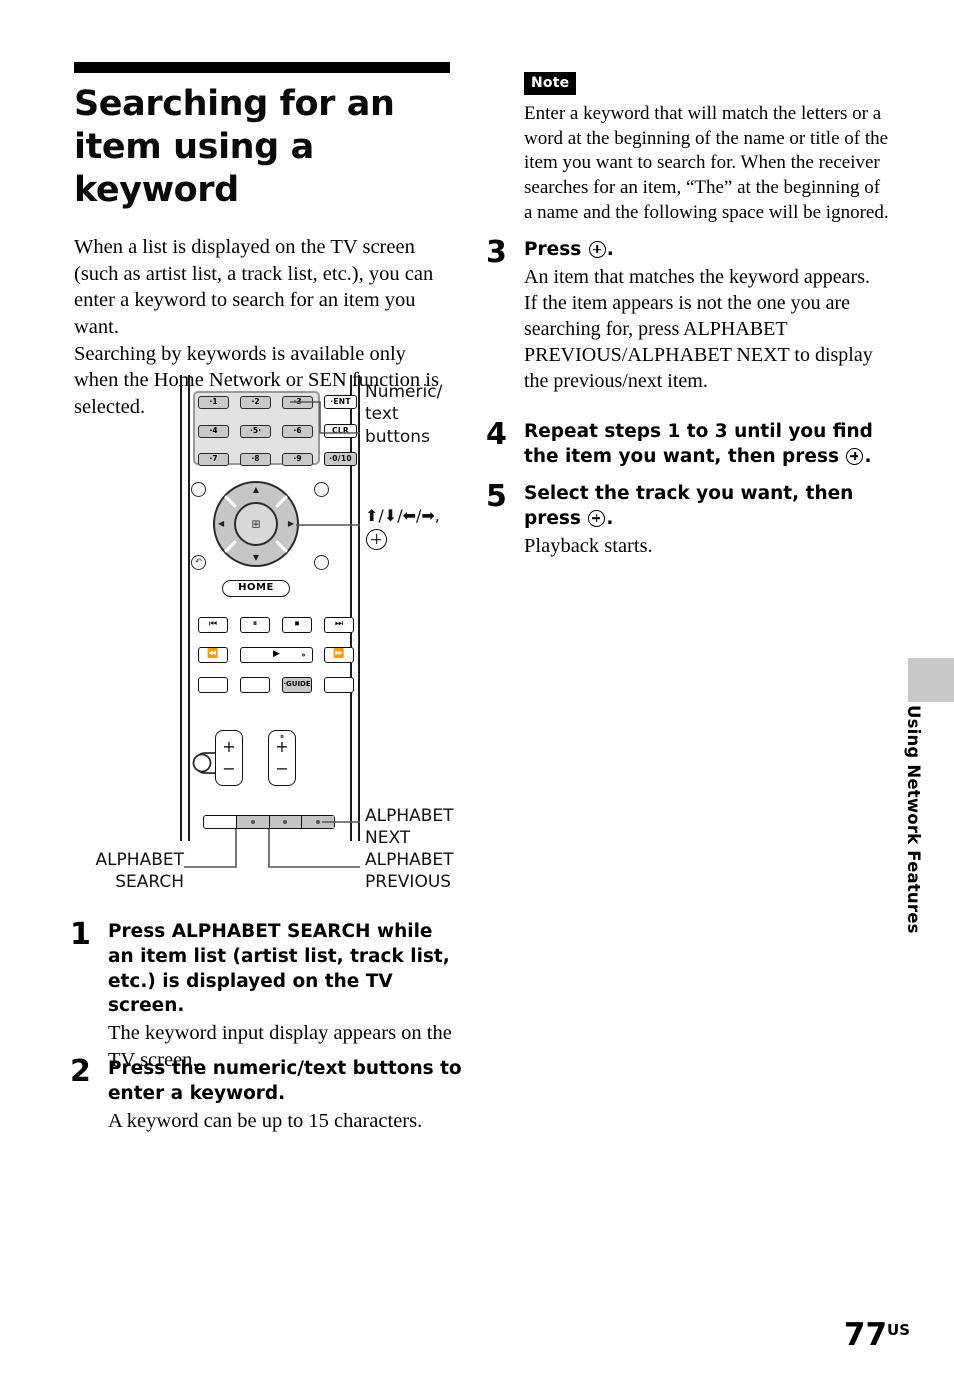 The image size is (954, 1373). I want to click on volume-up-label: +, so click(229, 747).